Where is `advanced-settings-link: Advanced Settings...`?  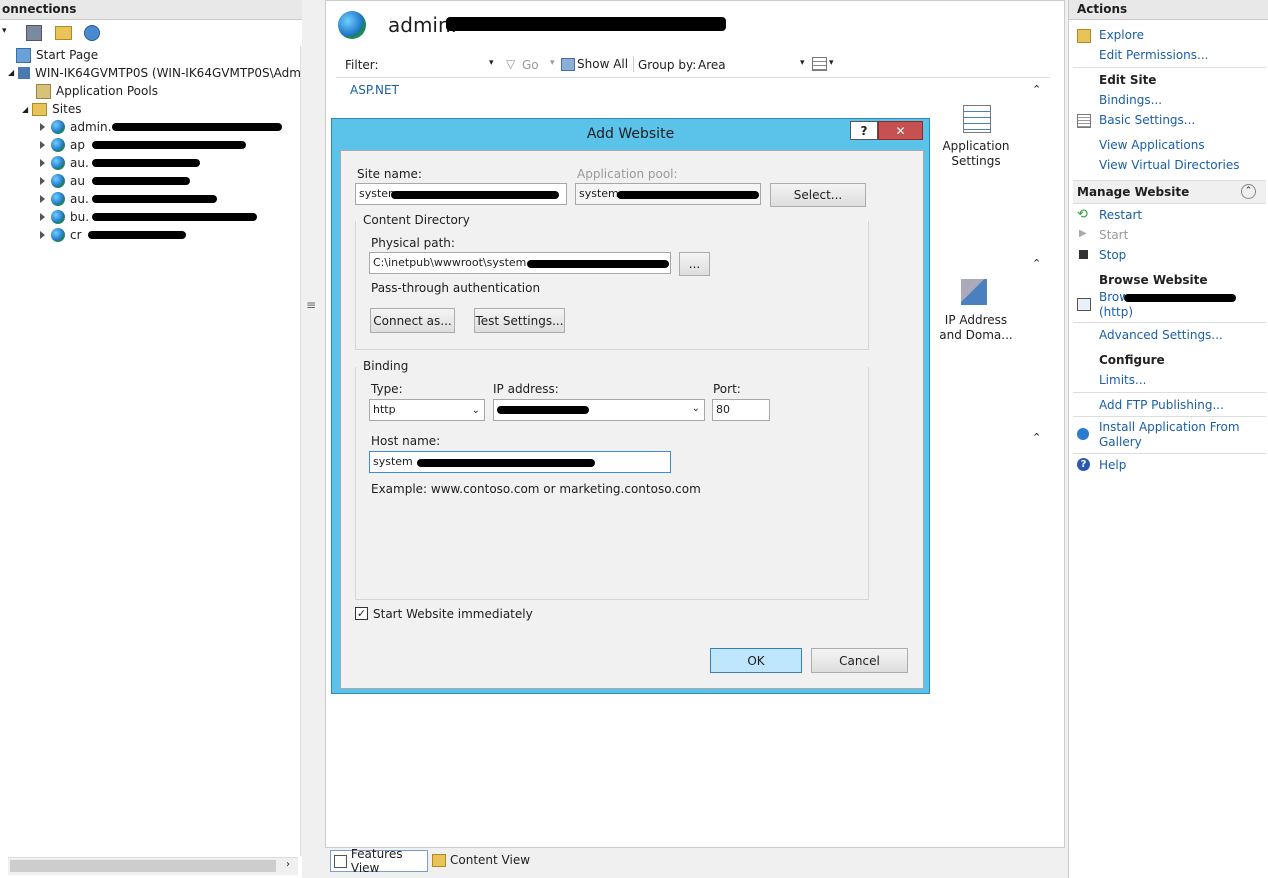
advanced-settings-link: Advanced Settings... is located at coordinates (1161, 335).